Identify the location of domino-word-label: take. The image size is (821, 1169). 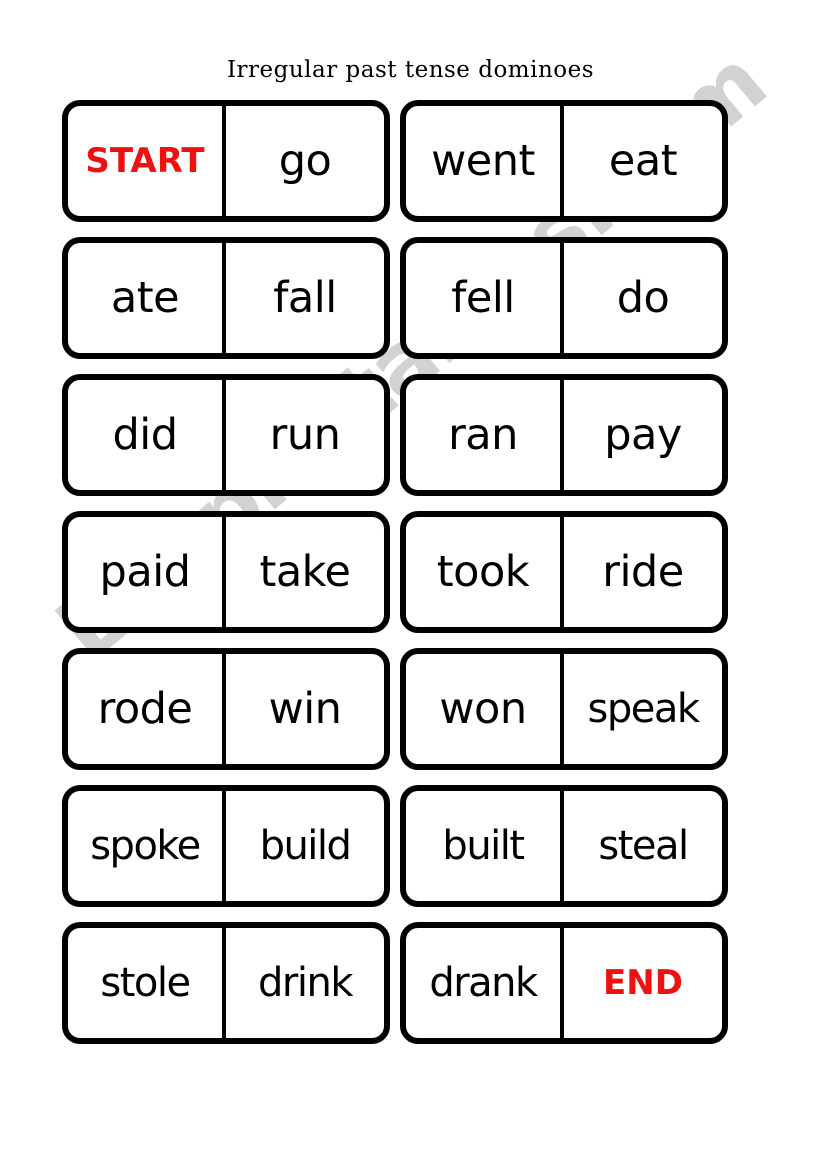
(305, 571).